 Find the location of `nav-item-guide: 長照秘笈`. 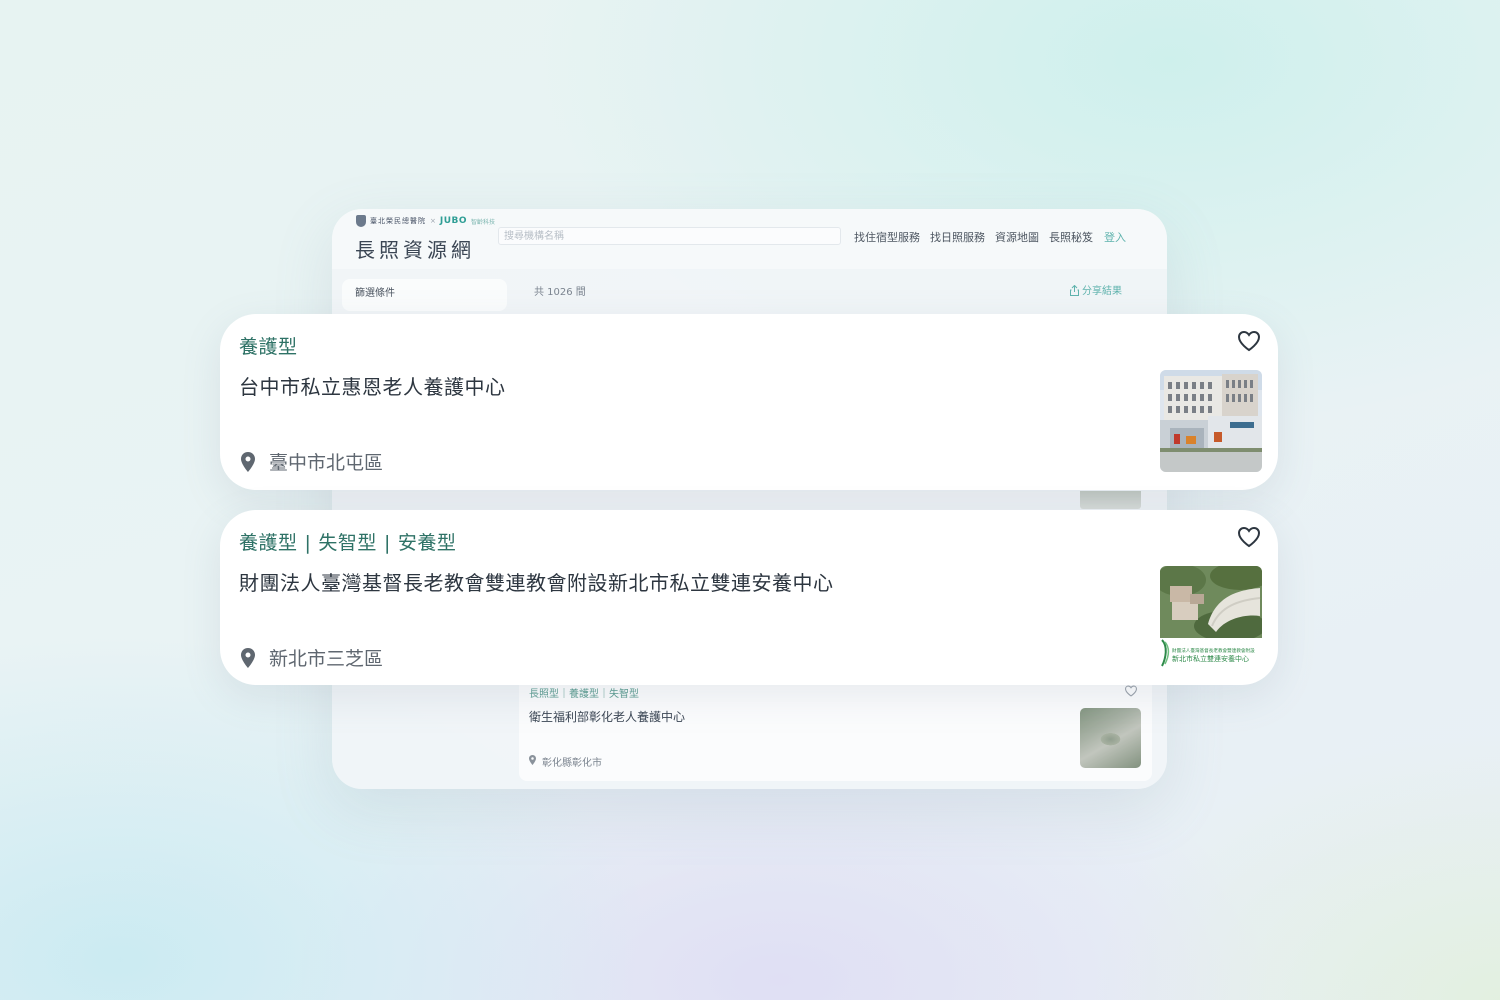

nav-item-guide: 長照秘笈 is located at coordinates (1071, 237).